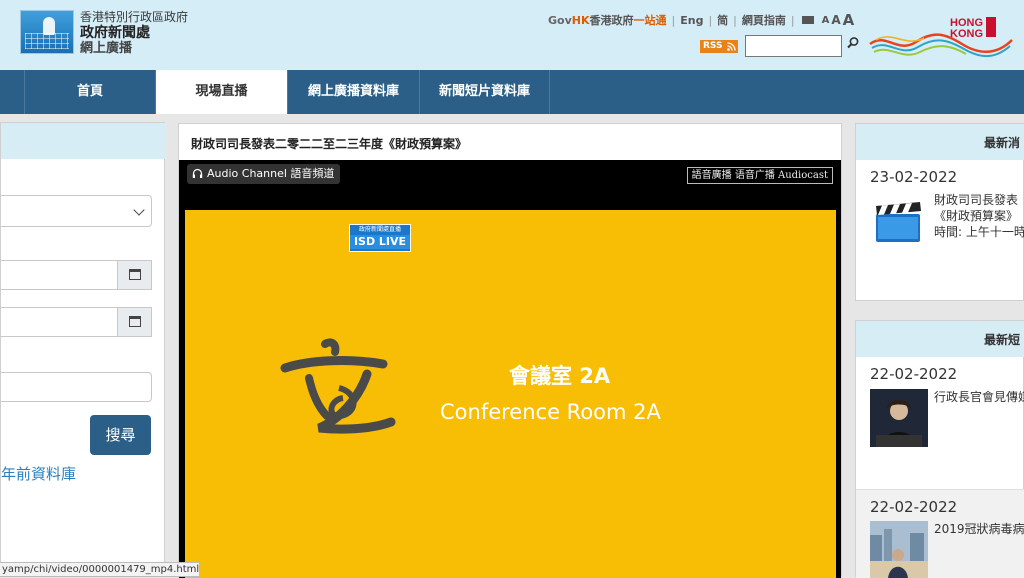  I want to click on clip2-title: 2019冠狀病毒病, so click(979, 529).